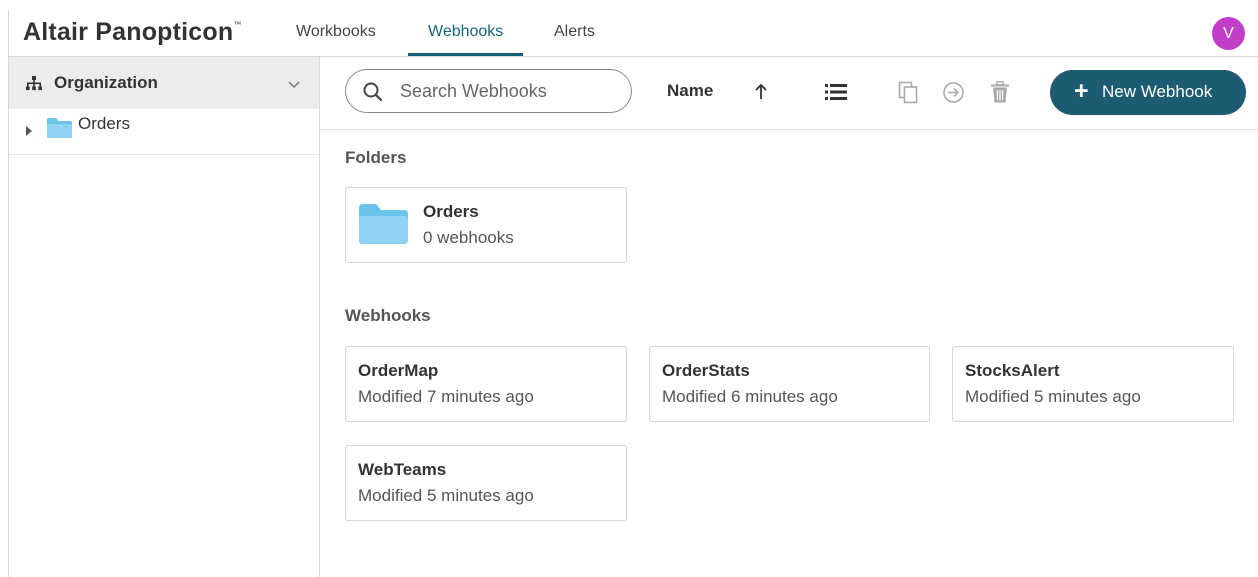  What do you see at coordinates (468, 237) in the screenshot?
I see `folder-card-count: 0 webhooks` at bounding box center [468, 237].